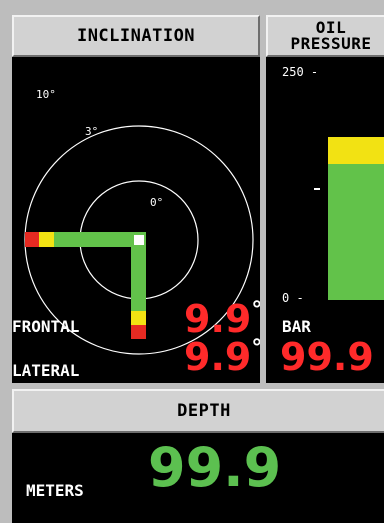  I want to click on frontal-value: 9.9°, so click(222, 318).